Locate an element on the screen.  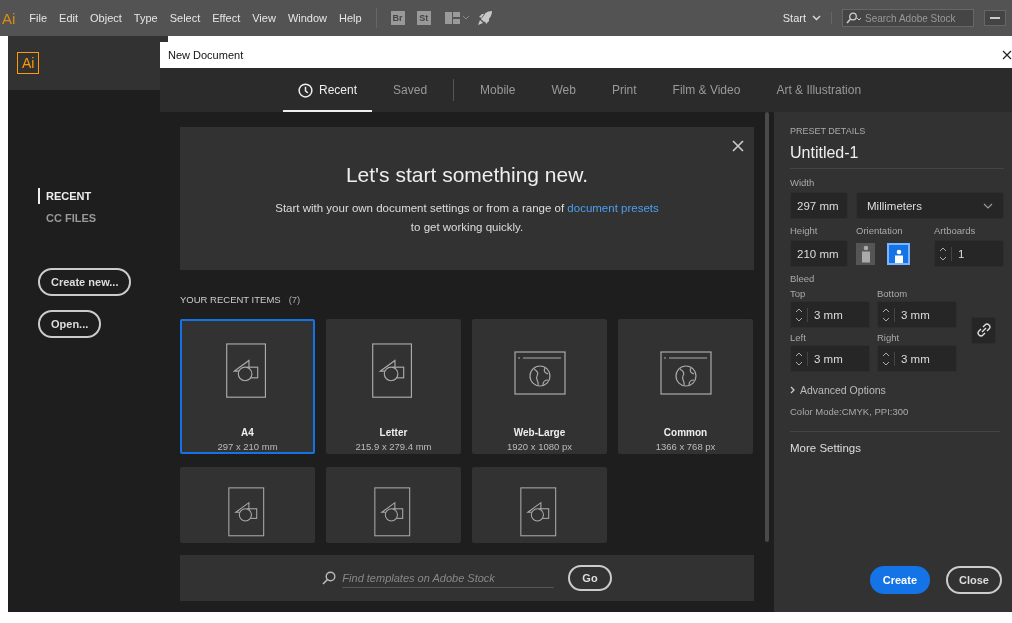
units-dropdown: Millimeters is located at coordinates (930, 205).